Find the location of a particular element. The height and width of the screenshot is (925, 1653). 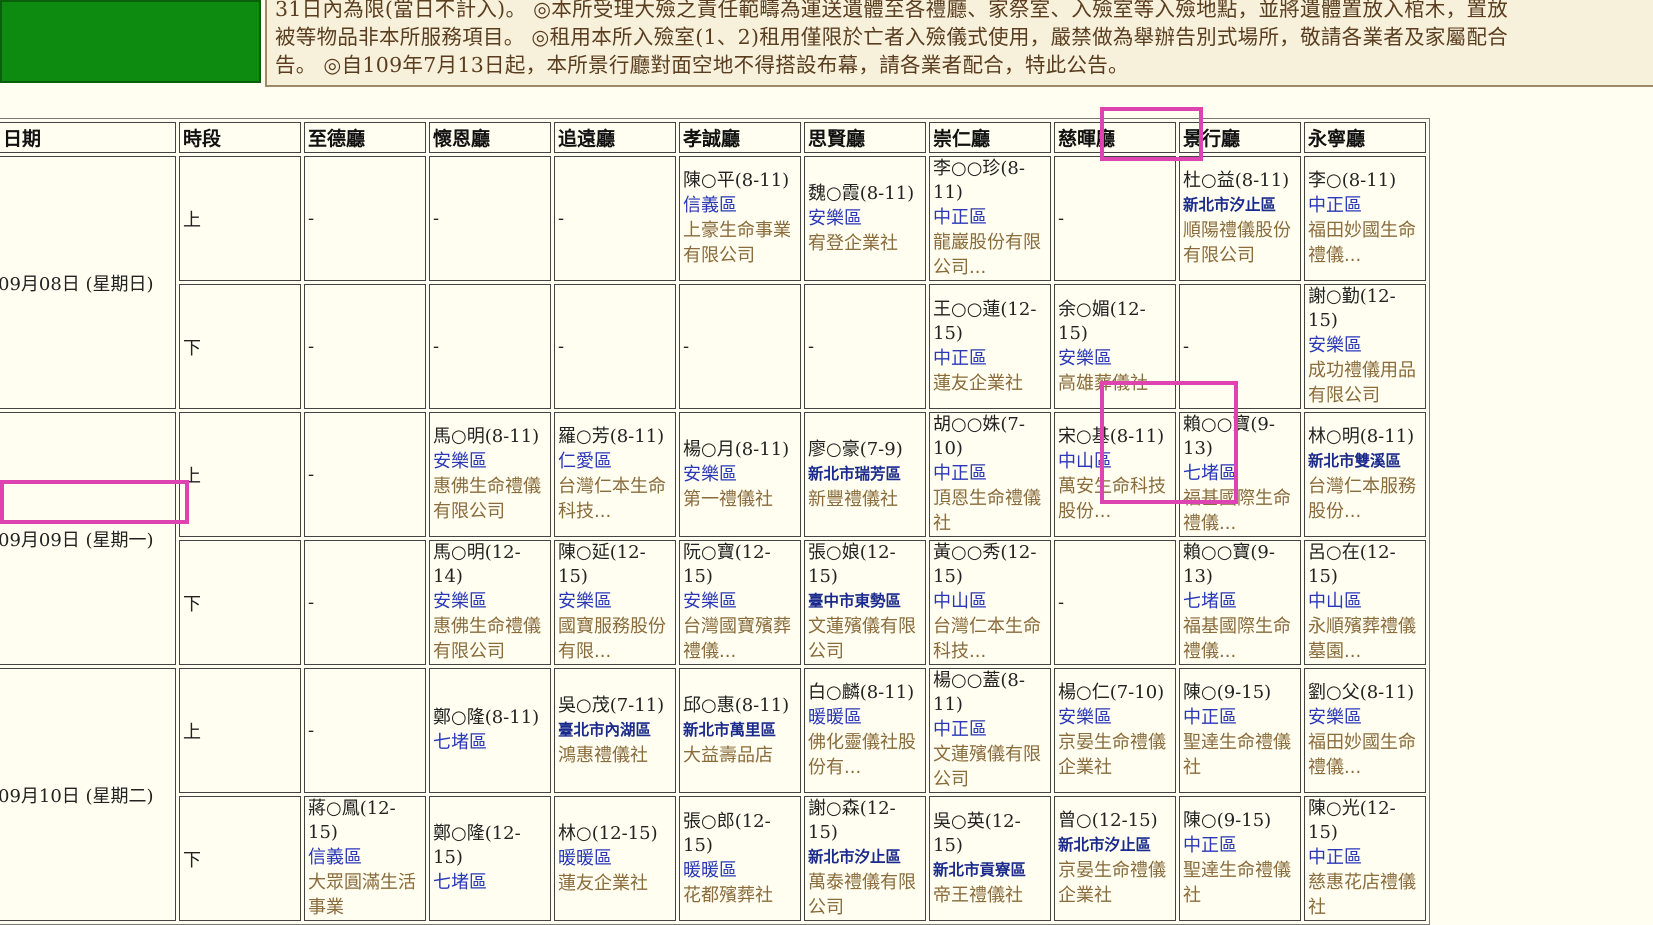

booking-cell: 陳○(9-15) 中正區 聖達生命禮儀社 is located at coordinates (1240, 730).